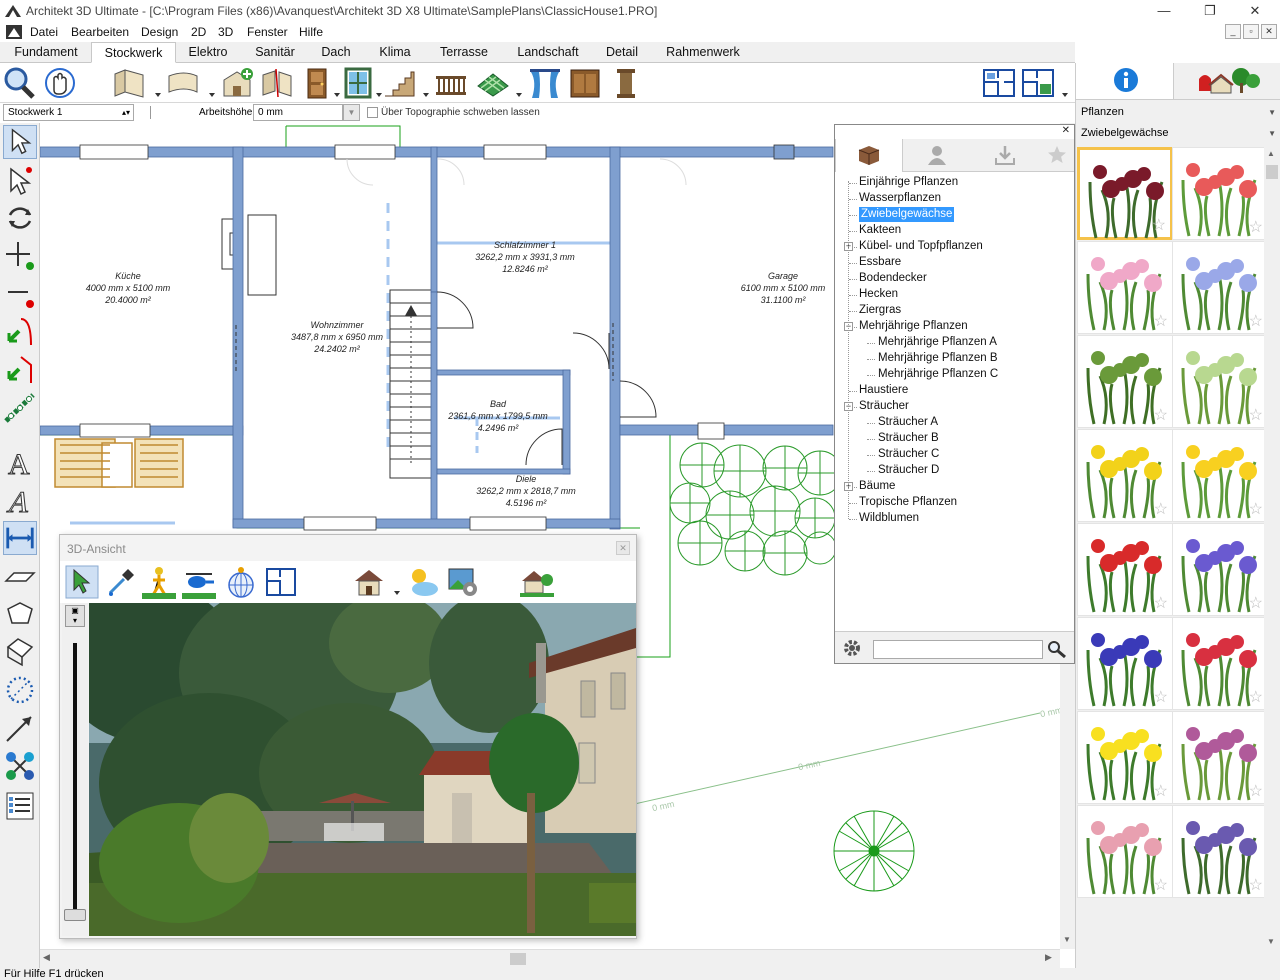 The width and height of the screenshot is (1280, 980). I want to click on spline-icon, so click(20, 408).